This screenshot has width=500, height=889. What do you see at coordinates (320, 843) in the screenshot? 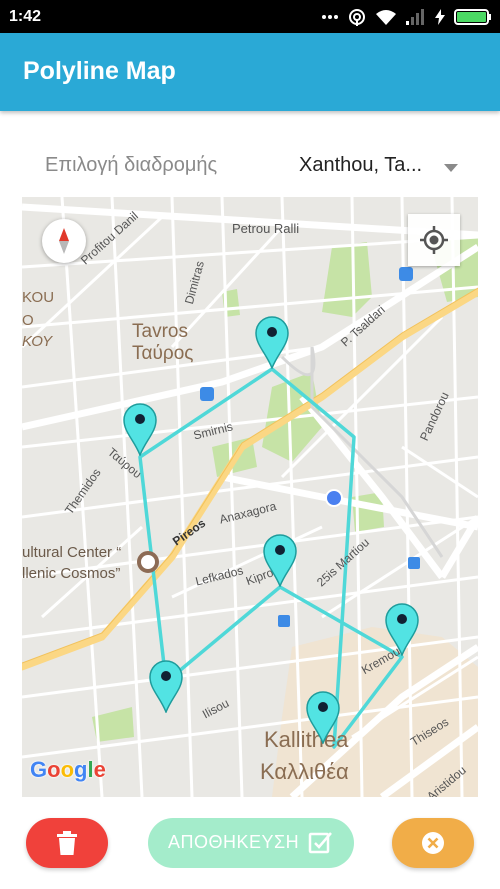
I see `checkbox-icon` at bounding box center [320, 843].